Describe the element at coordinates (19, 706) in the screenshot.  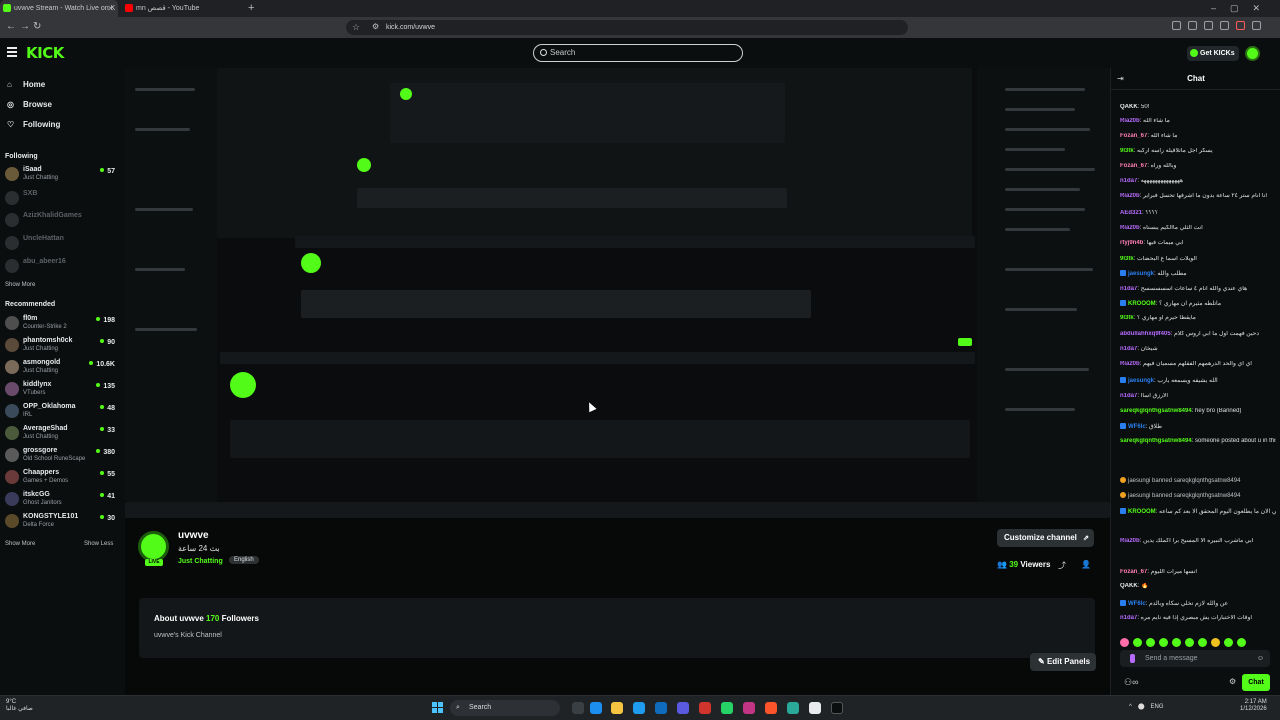
I see `weather-widget: 9°C صافي غالبا` at that location.